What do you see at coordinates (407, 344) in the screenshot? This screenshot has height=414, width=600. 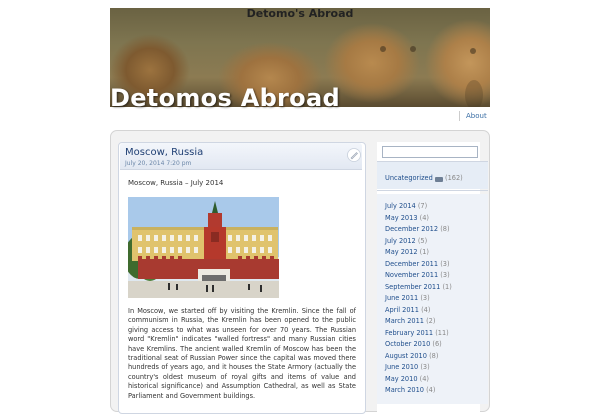 I see `archive-item-label: October 2010` at bounding box center [407, 344].